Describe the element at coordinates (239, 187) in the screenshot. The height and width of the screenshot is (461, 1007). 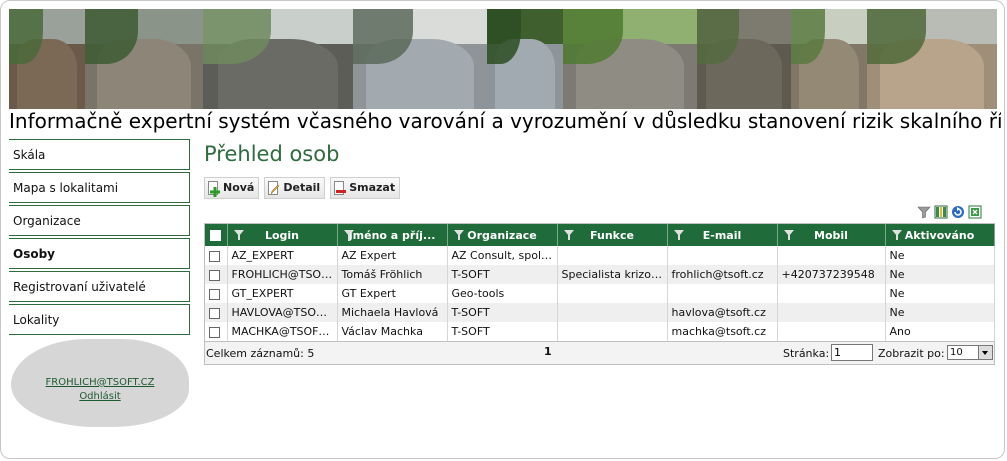
I see `new-button-label: Nová` at that location.